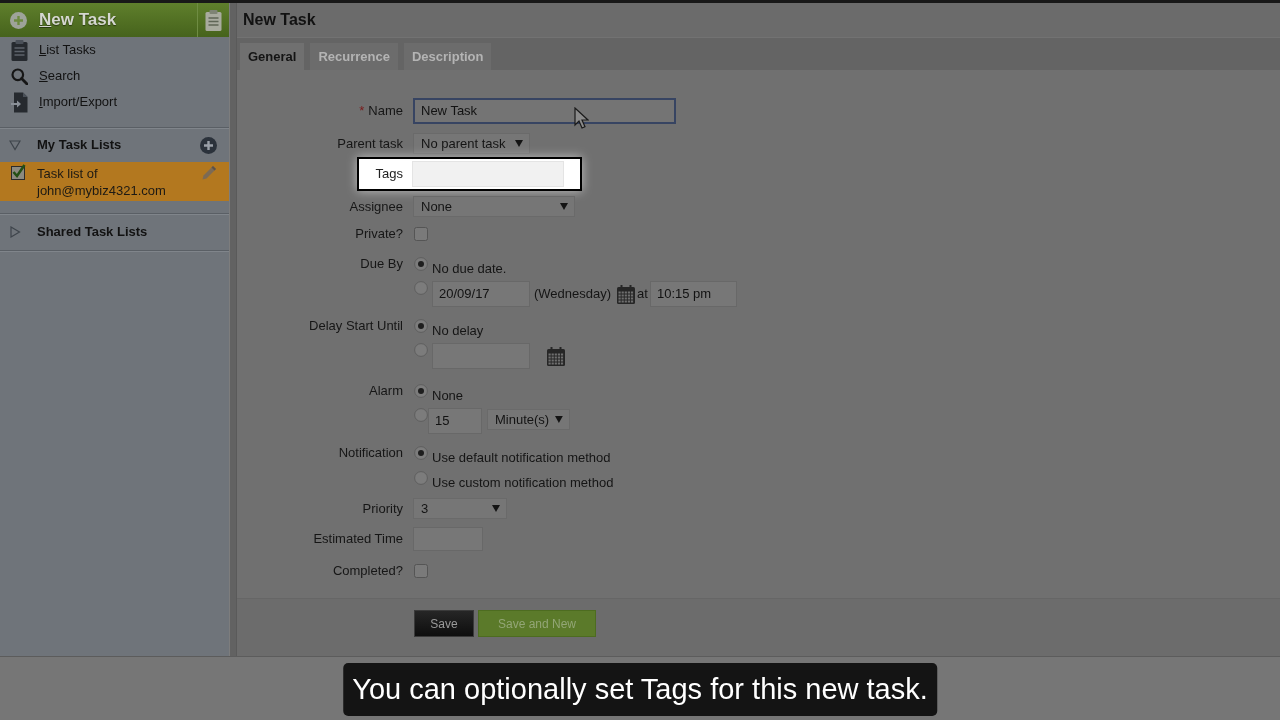 This screenshot has width=1280, height=720. I want to click on field-label: Private?, so click(379, 234).